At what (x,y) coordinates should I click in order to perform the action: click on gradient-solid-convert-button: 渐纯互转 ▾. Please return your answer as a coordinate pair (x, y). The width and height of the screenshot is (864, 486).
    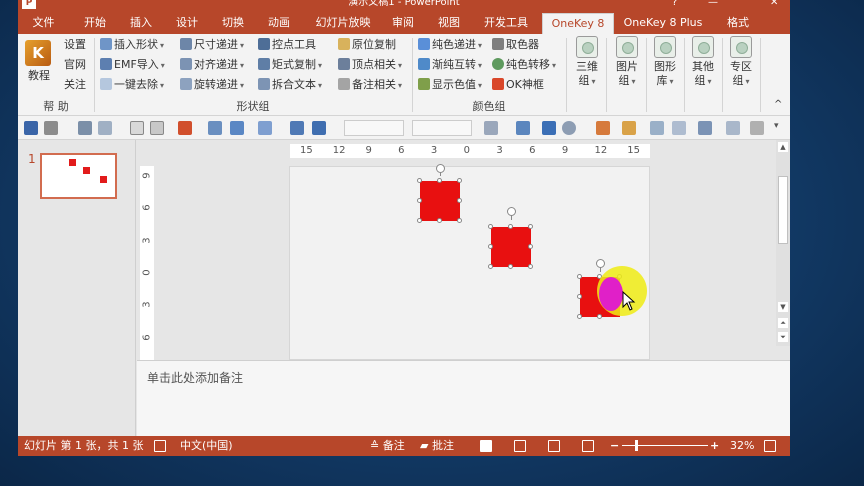
    Looking at the image, I should click on (450, 65).